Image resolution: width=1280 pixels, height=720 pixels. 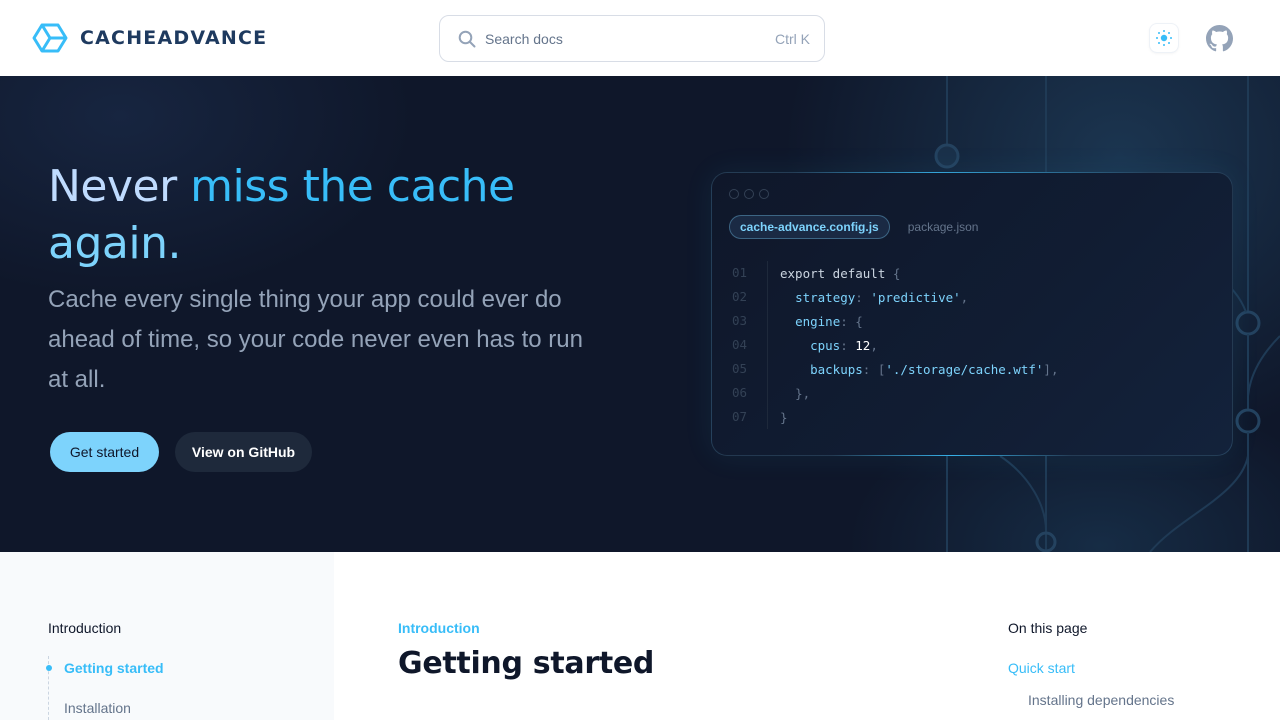 I want to click on toc-item-installing-dependencies: Installing dependencies, so click(x=1101, y=700).